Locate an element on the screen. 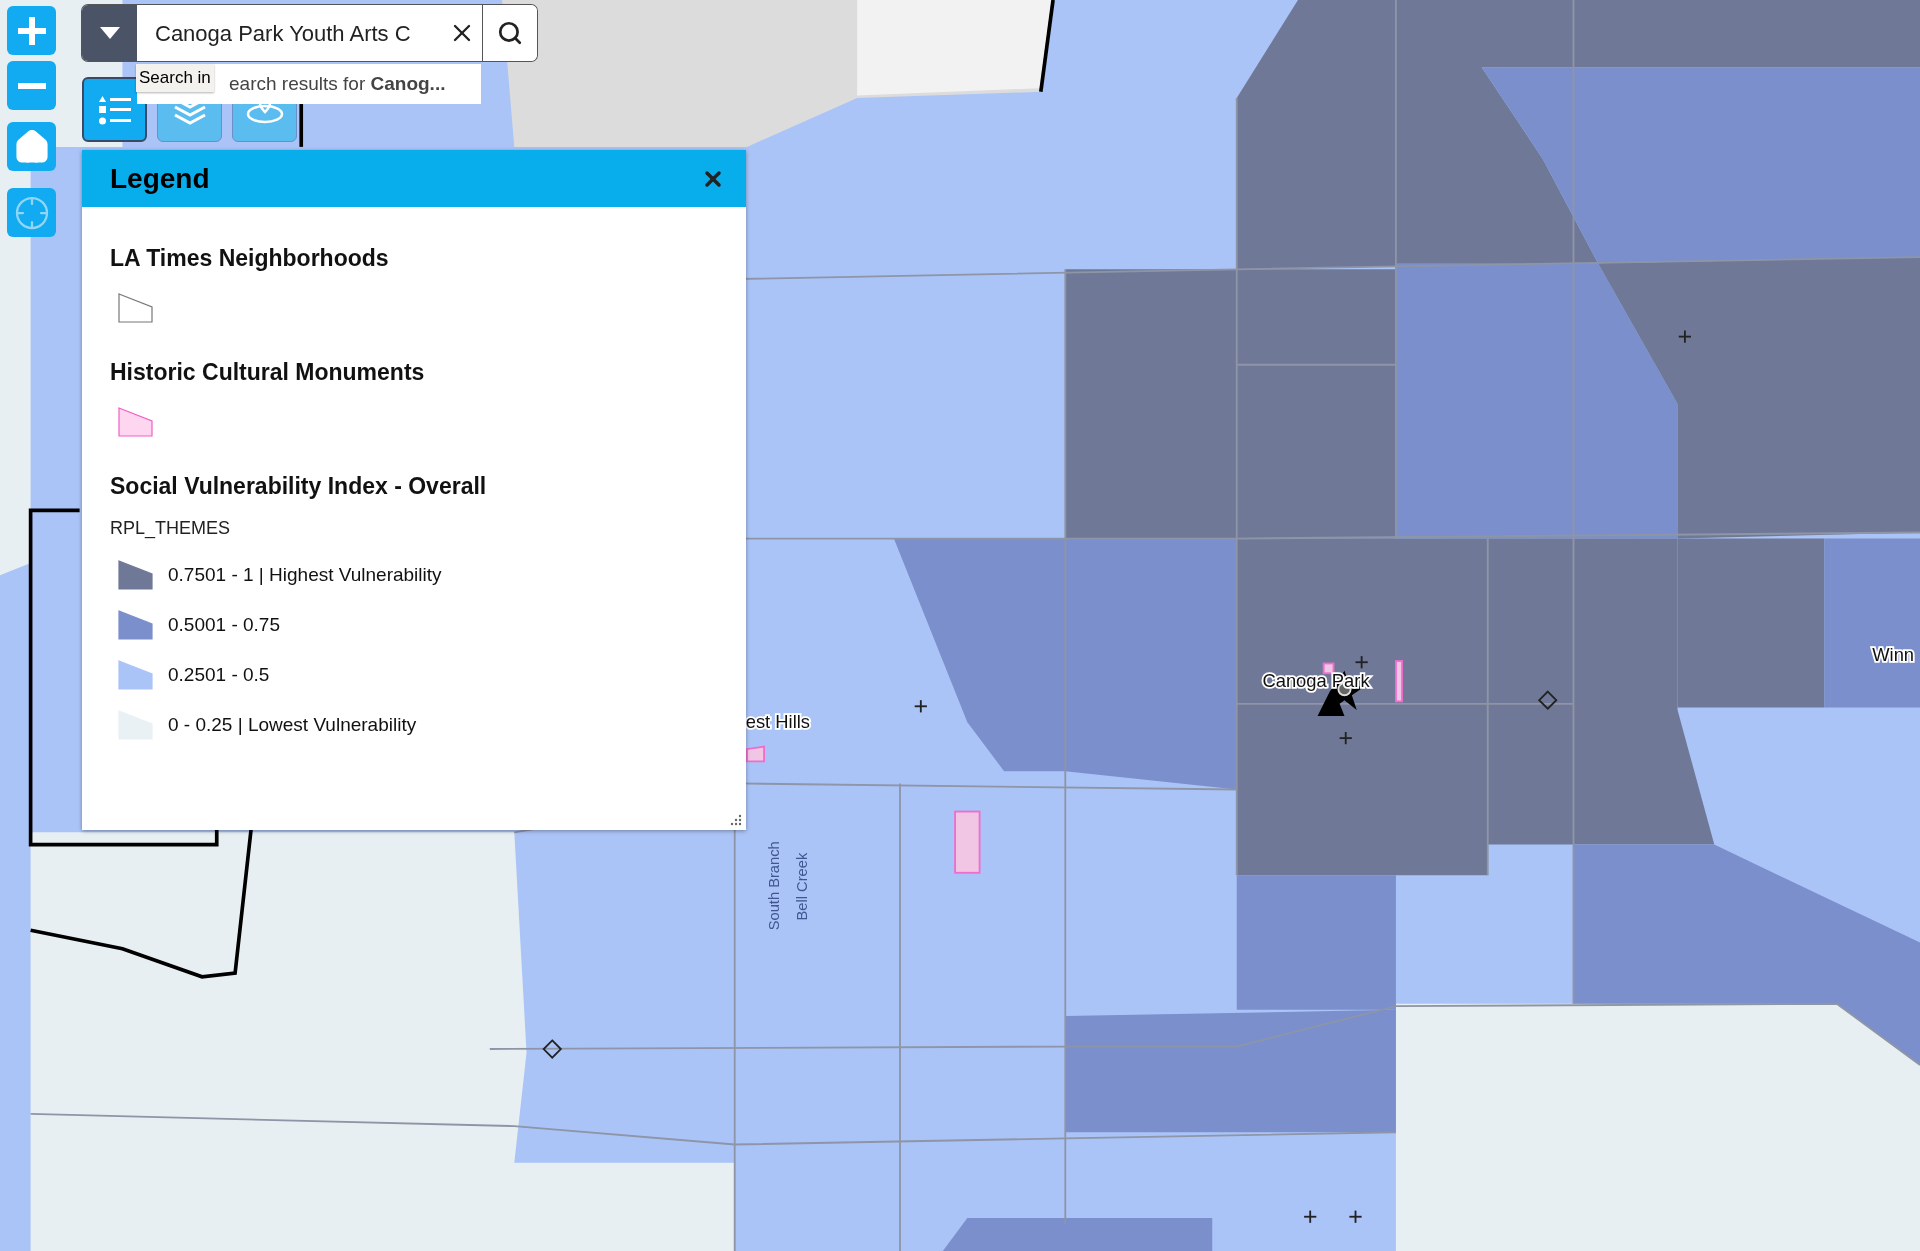 This screenshot has height=1251, width=1920. polygon-outline-swatch is located at coordinates (136, 308).